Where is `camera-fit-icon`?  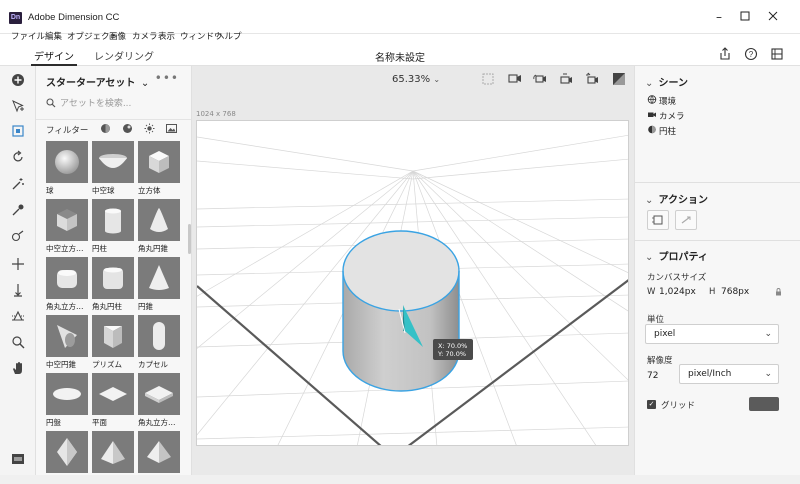 camera-fit-icon is located at coordinates (515, 79).